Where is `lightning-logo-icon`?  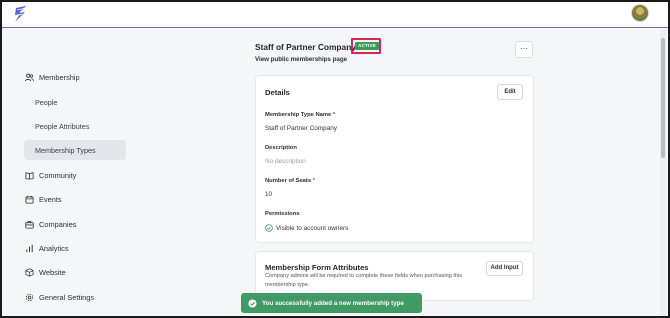
lightning-logo-icon is located at coordinates (21, 14).